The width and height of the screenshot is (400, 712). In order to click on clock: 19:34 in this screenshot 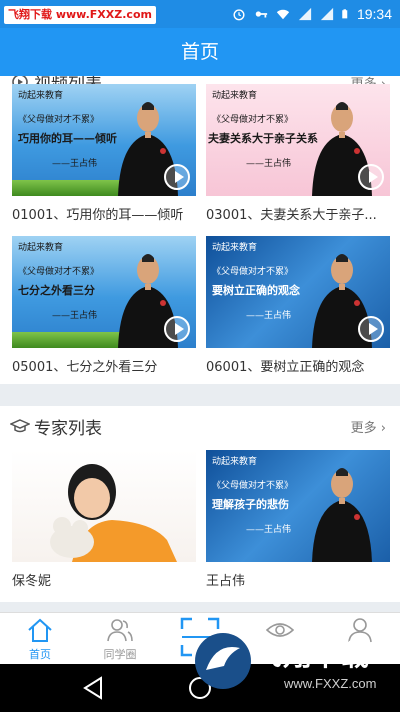, I will do `click(374, 14)`.